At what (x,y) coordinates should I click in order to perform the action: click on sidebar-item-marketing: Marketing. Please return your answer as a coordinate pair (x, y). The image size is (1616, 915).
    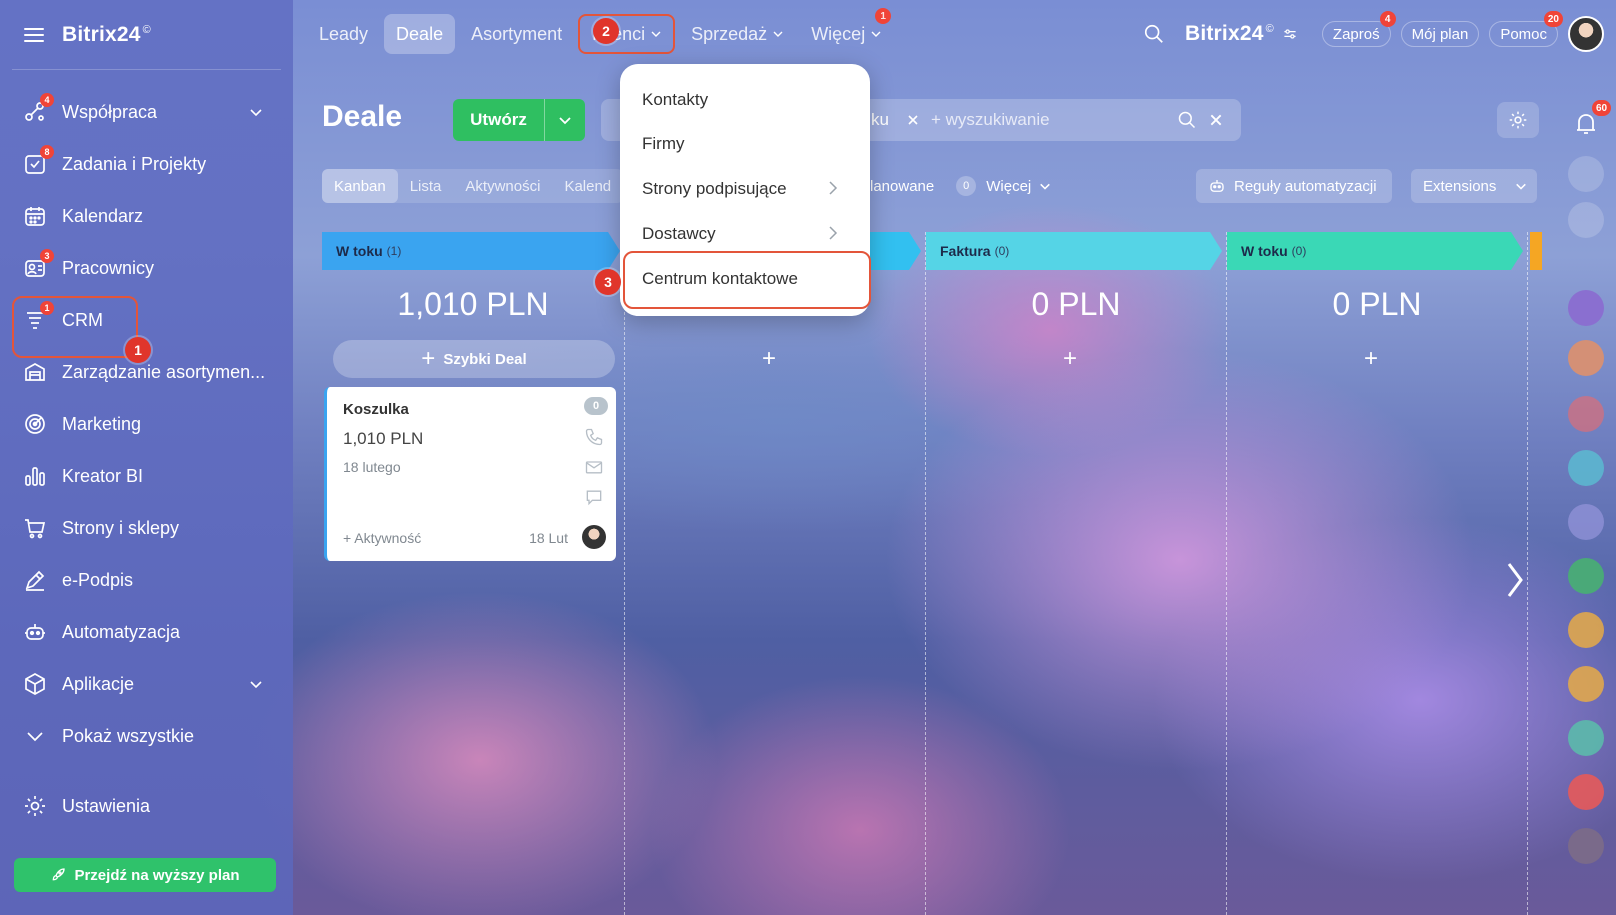
    Looking at the image, I should click on (146, 424).